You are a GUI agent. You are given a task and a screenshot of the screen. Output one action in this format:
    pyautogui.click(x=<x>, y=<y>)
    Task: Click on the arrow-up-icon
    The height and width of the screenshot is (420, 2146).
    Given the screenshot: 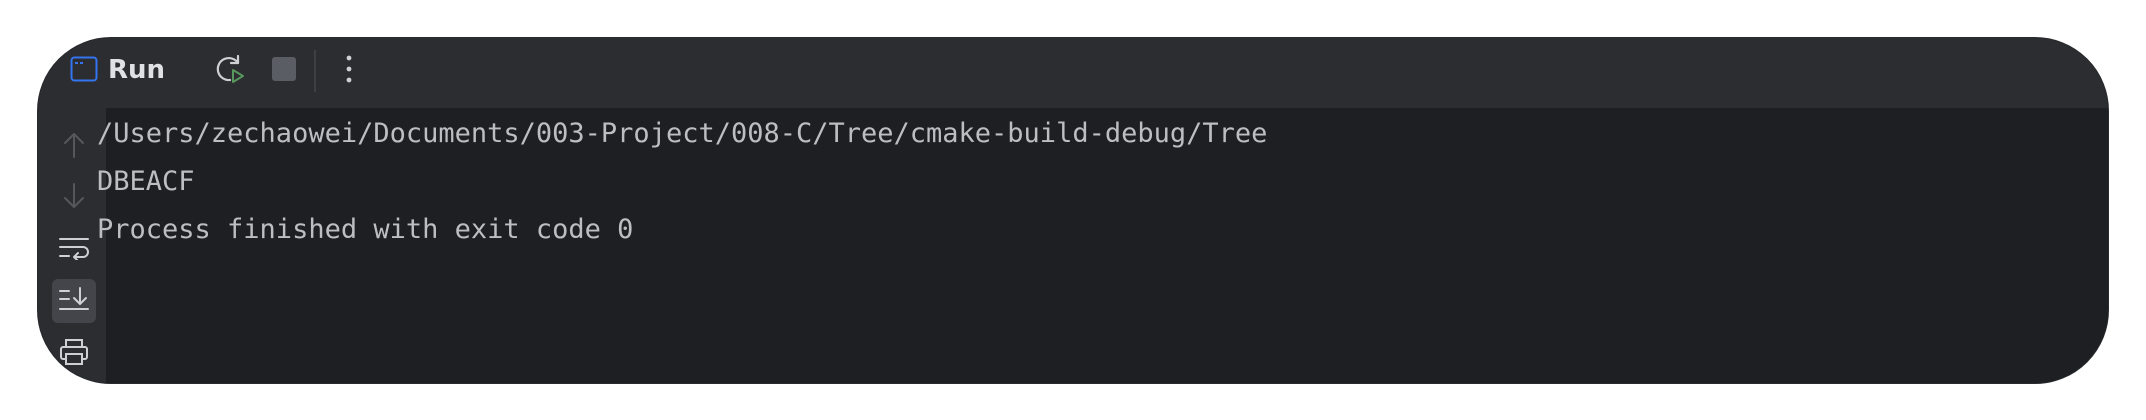 What is the action you would take?
    pyautogui.click(x=74, y=147)
    